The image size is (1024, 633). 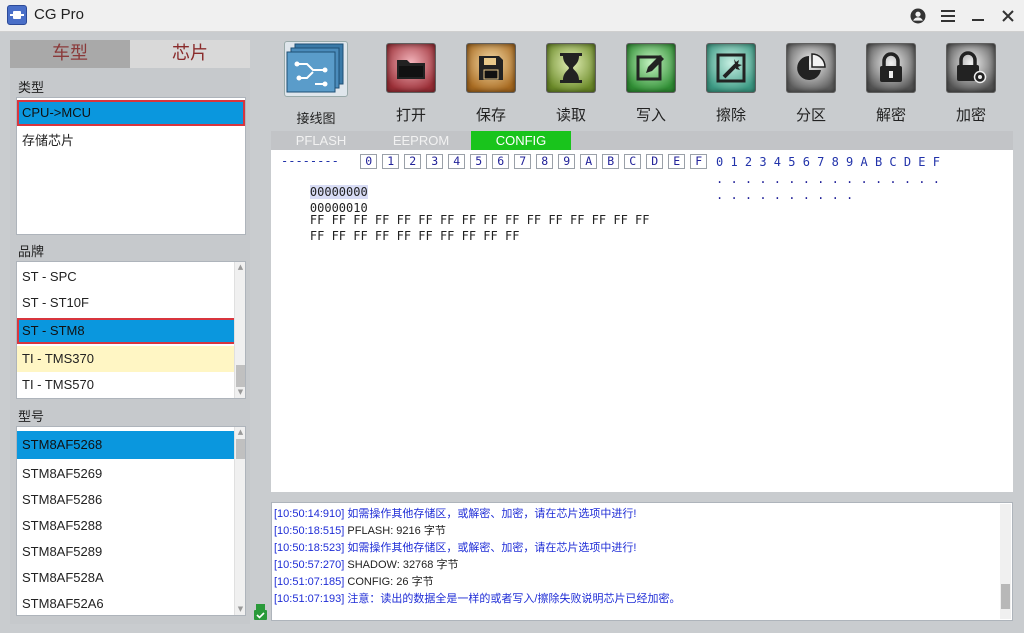 I want to click on read-button: 读取, so click(x=571, y=83).